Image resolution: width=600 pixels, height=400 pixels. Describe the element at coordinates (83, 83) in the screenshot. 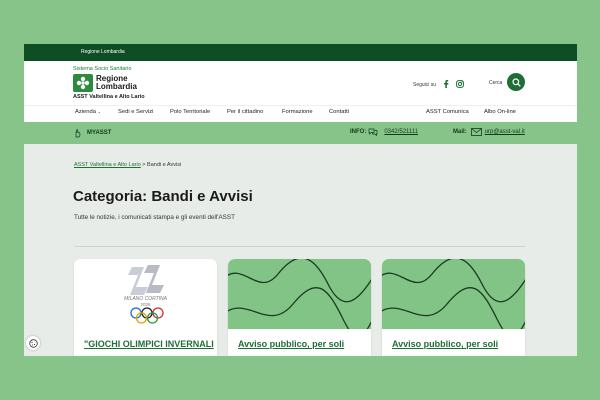

I see `lombardia-logo-icon` at that location.